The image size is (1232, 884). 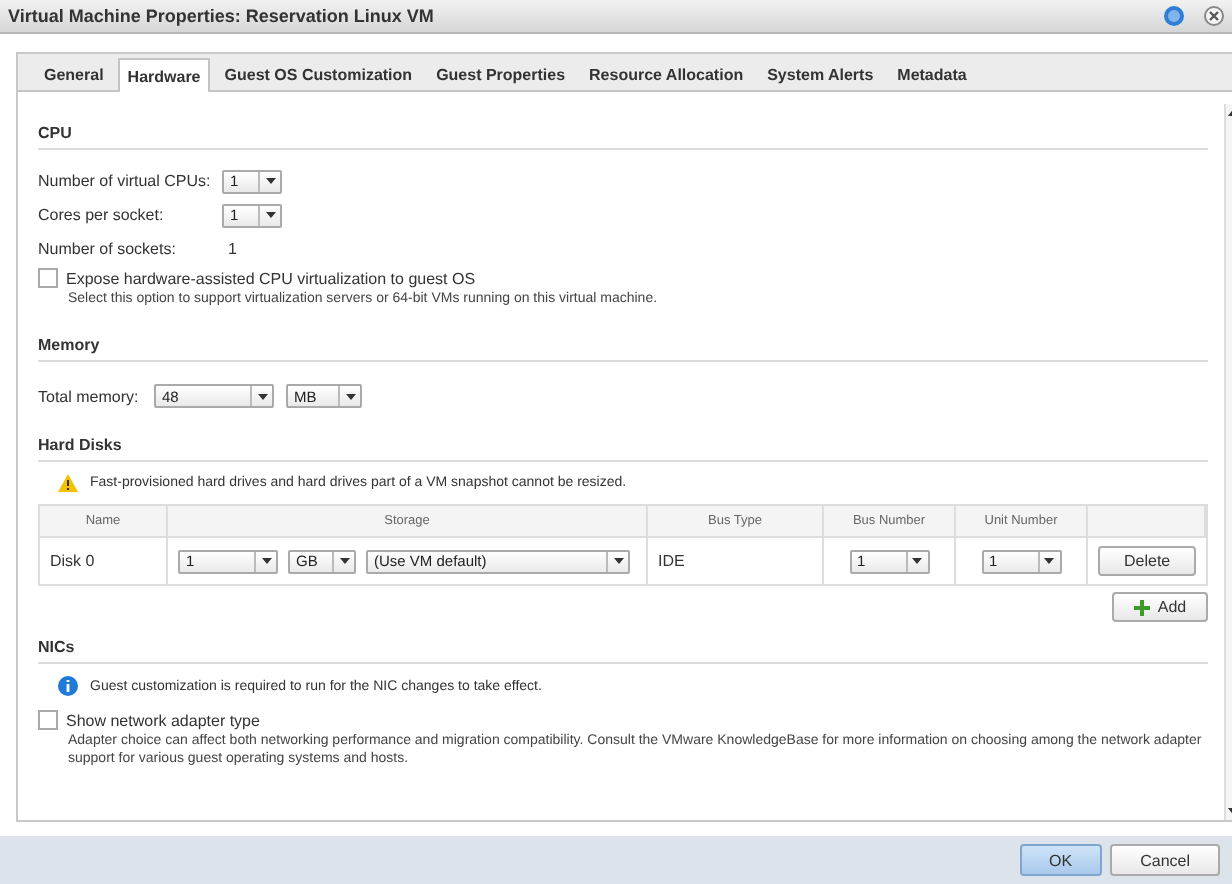 What do you see at coordinates (623, 349) in the screenshot?
I see `section-heading: Memory` at bounding box center [623, 349].